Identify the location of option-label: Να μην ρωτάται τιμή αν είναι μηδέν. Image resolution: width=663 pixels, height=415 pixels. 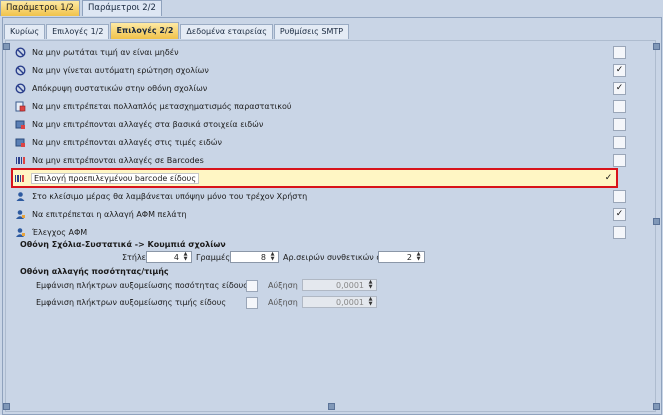
(105, 52).